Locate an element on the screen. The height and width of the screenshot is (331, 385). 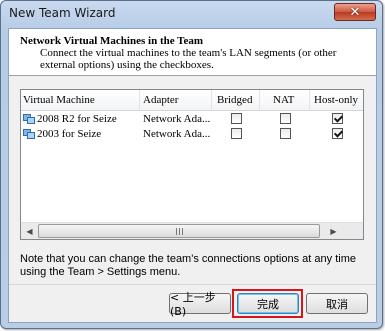
page-title: Network Virtual Machines in the Team is located at coordinates (112, 41).